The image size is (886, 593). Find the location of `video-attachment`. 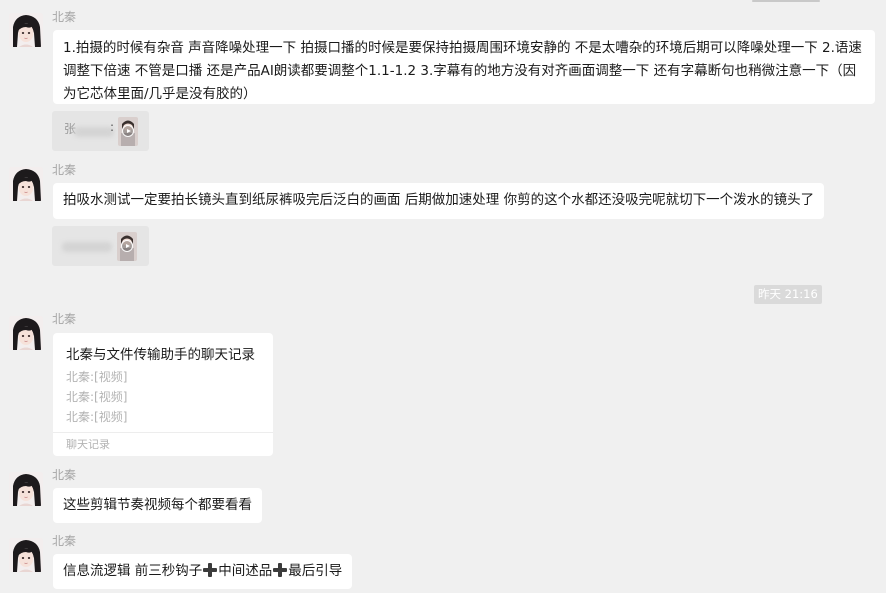

video-attachment is located at coordinates (100, 246).